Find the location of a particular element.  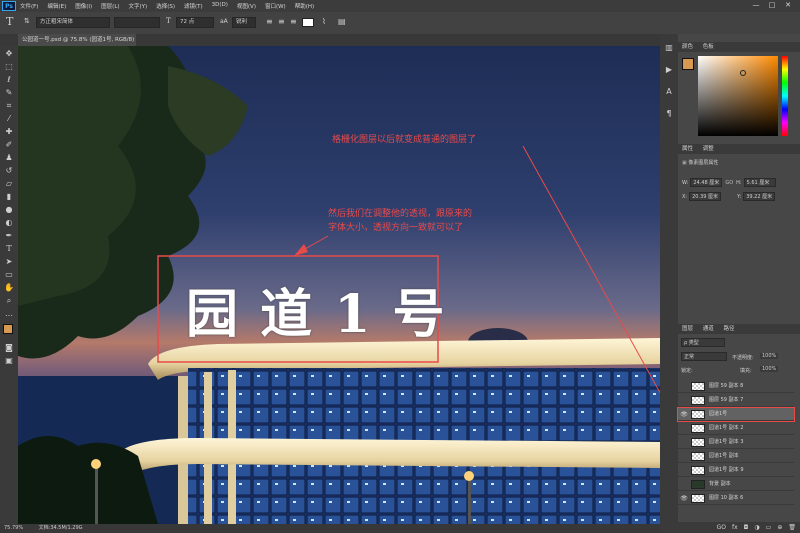

link-layers-icon: GO is located at coordinates (721, 527).